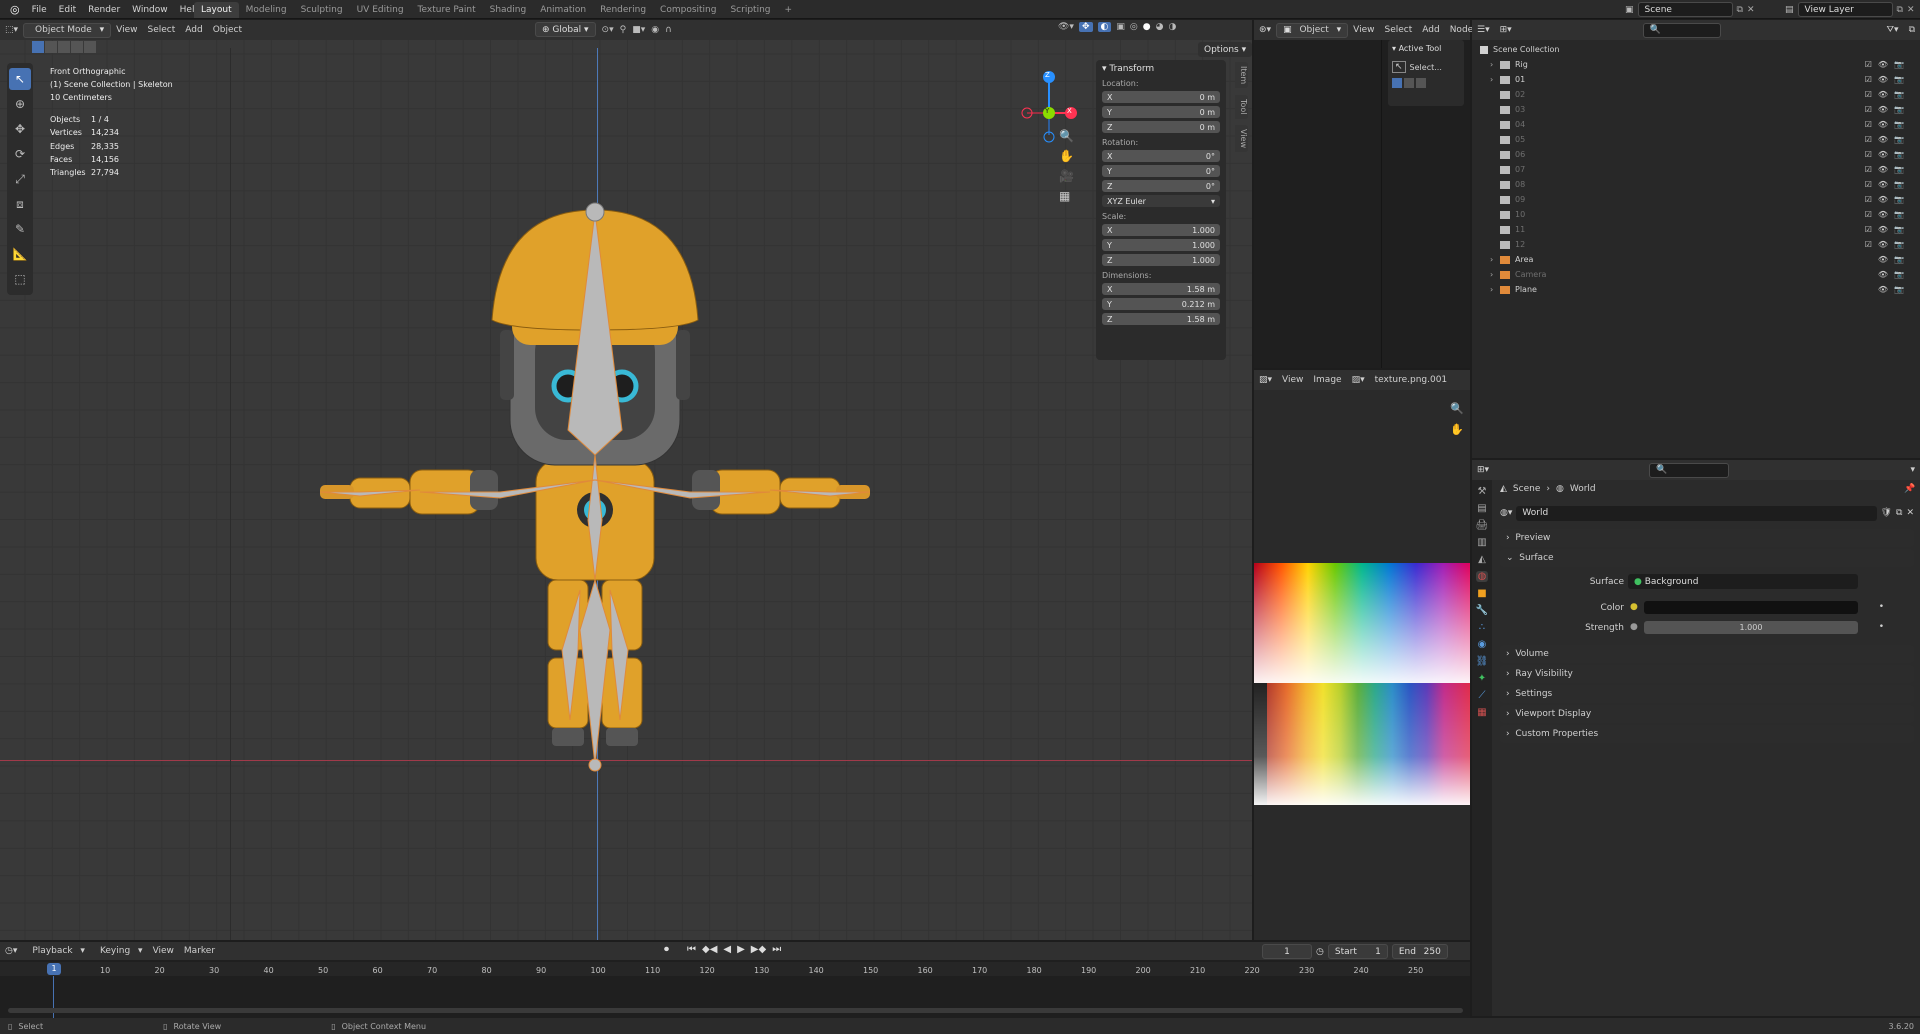  Describe the element at coordinates (1358, 380) in the screenshot. I see `image-browse-icon: ▨▾` at that location.